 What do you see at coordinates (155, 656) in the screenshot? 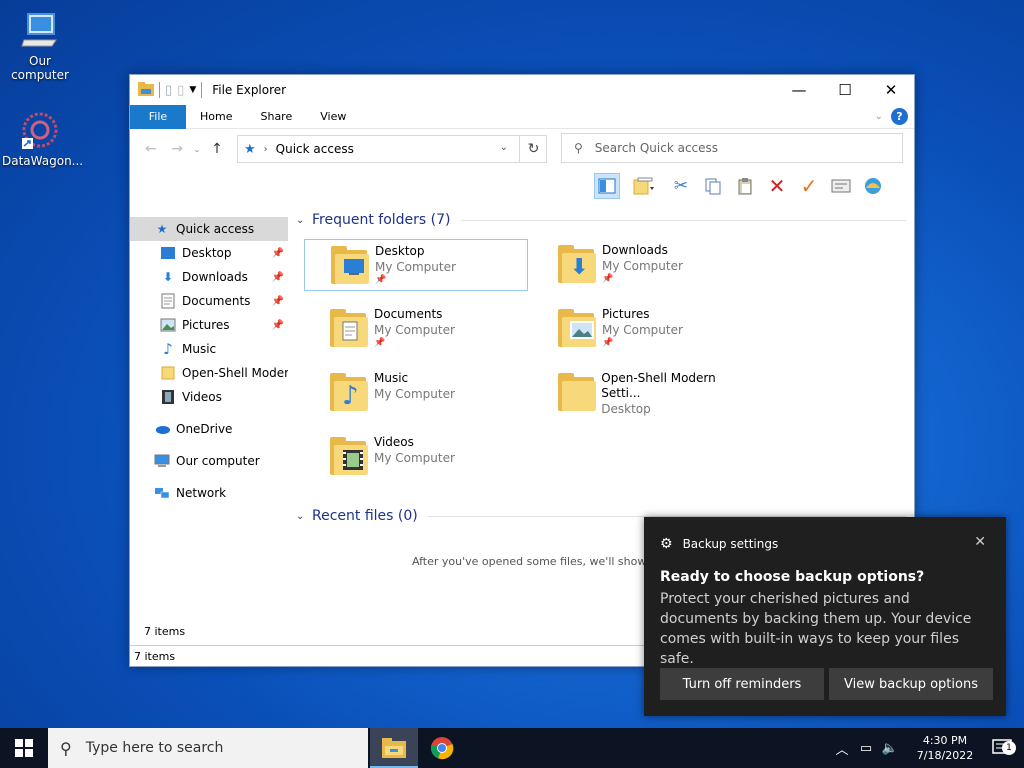
I see `status-item-count: 7 items` at bounding box center [155, 656].